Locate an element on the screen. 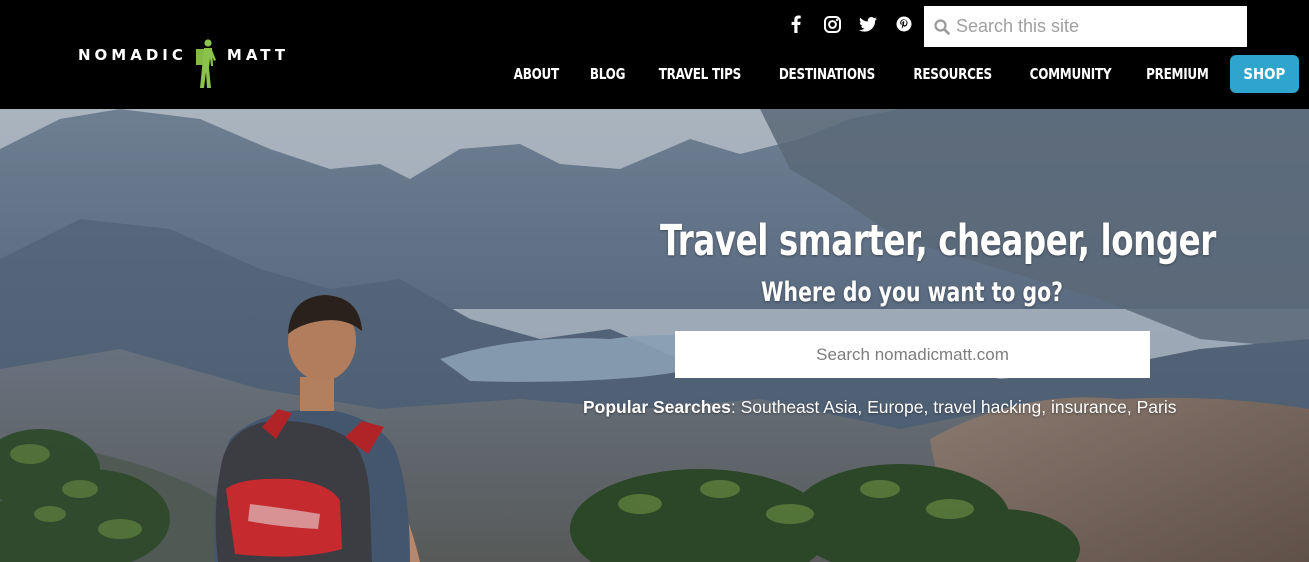  hero-search-input is located at coordinates (912, 354).